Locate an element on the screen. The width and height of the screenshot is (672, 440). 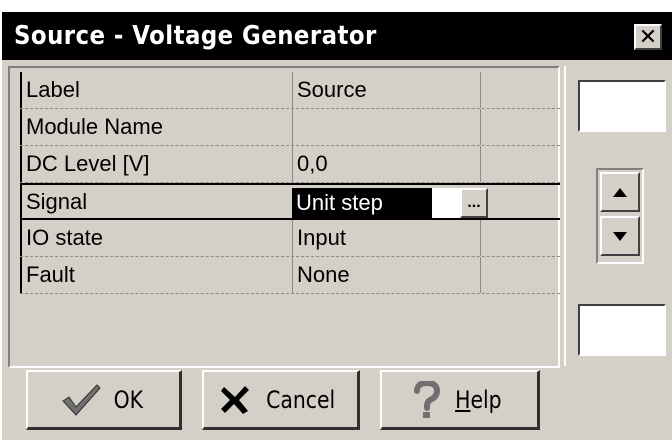
spin-down-button is located at coordinates (620, 236).